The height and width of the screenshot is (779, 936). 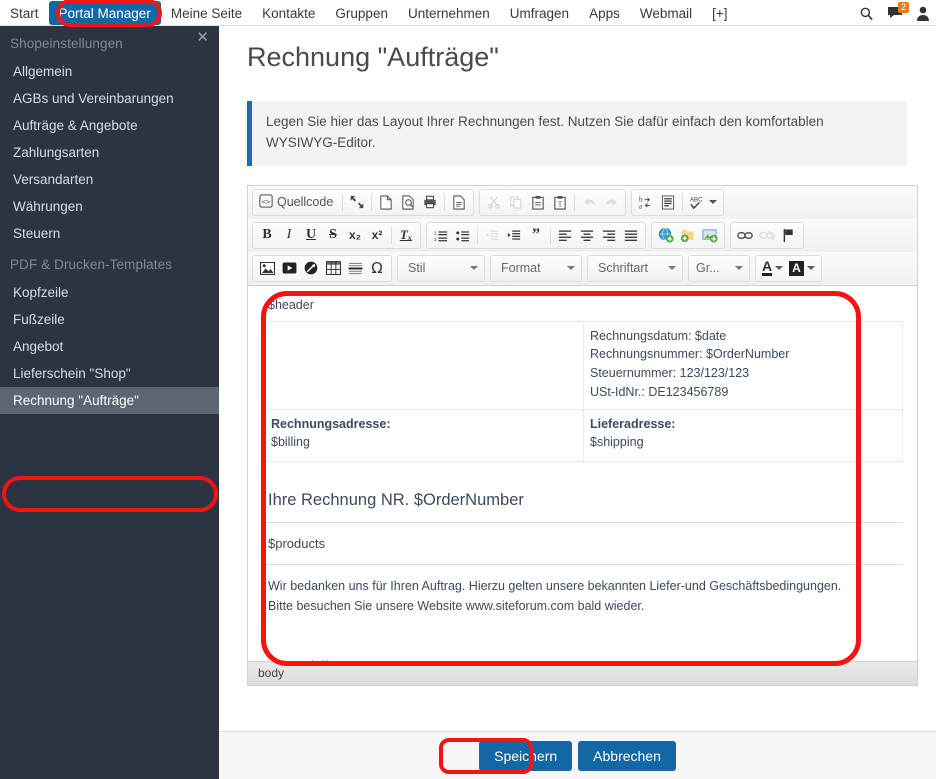 I want to click on italic-button: I, so click(x=289, y=235).